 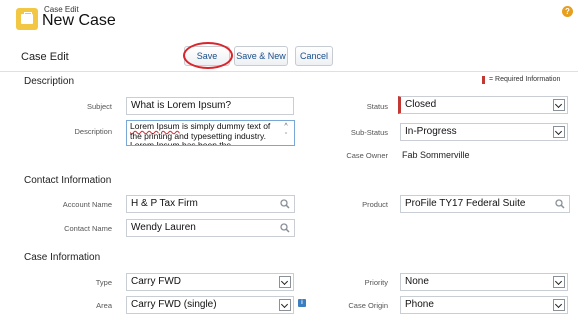 I want to click on priority-label: Priority, so click(x=376, y=282).